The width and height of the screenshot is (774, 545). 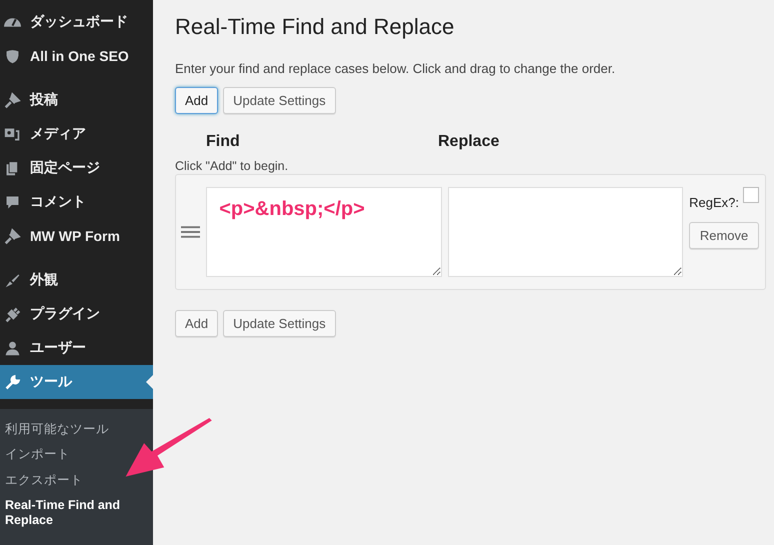 What do you see at coordinates (324, 232) in the screenshot?
I see `find-field: <p>&nbsp;</p>` at bounding box center [324, 232].